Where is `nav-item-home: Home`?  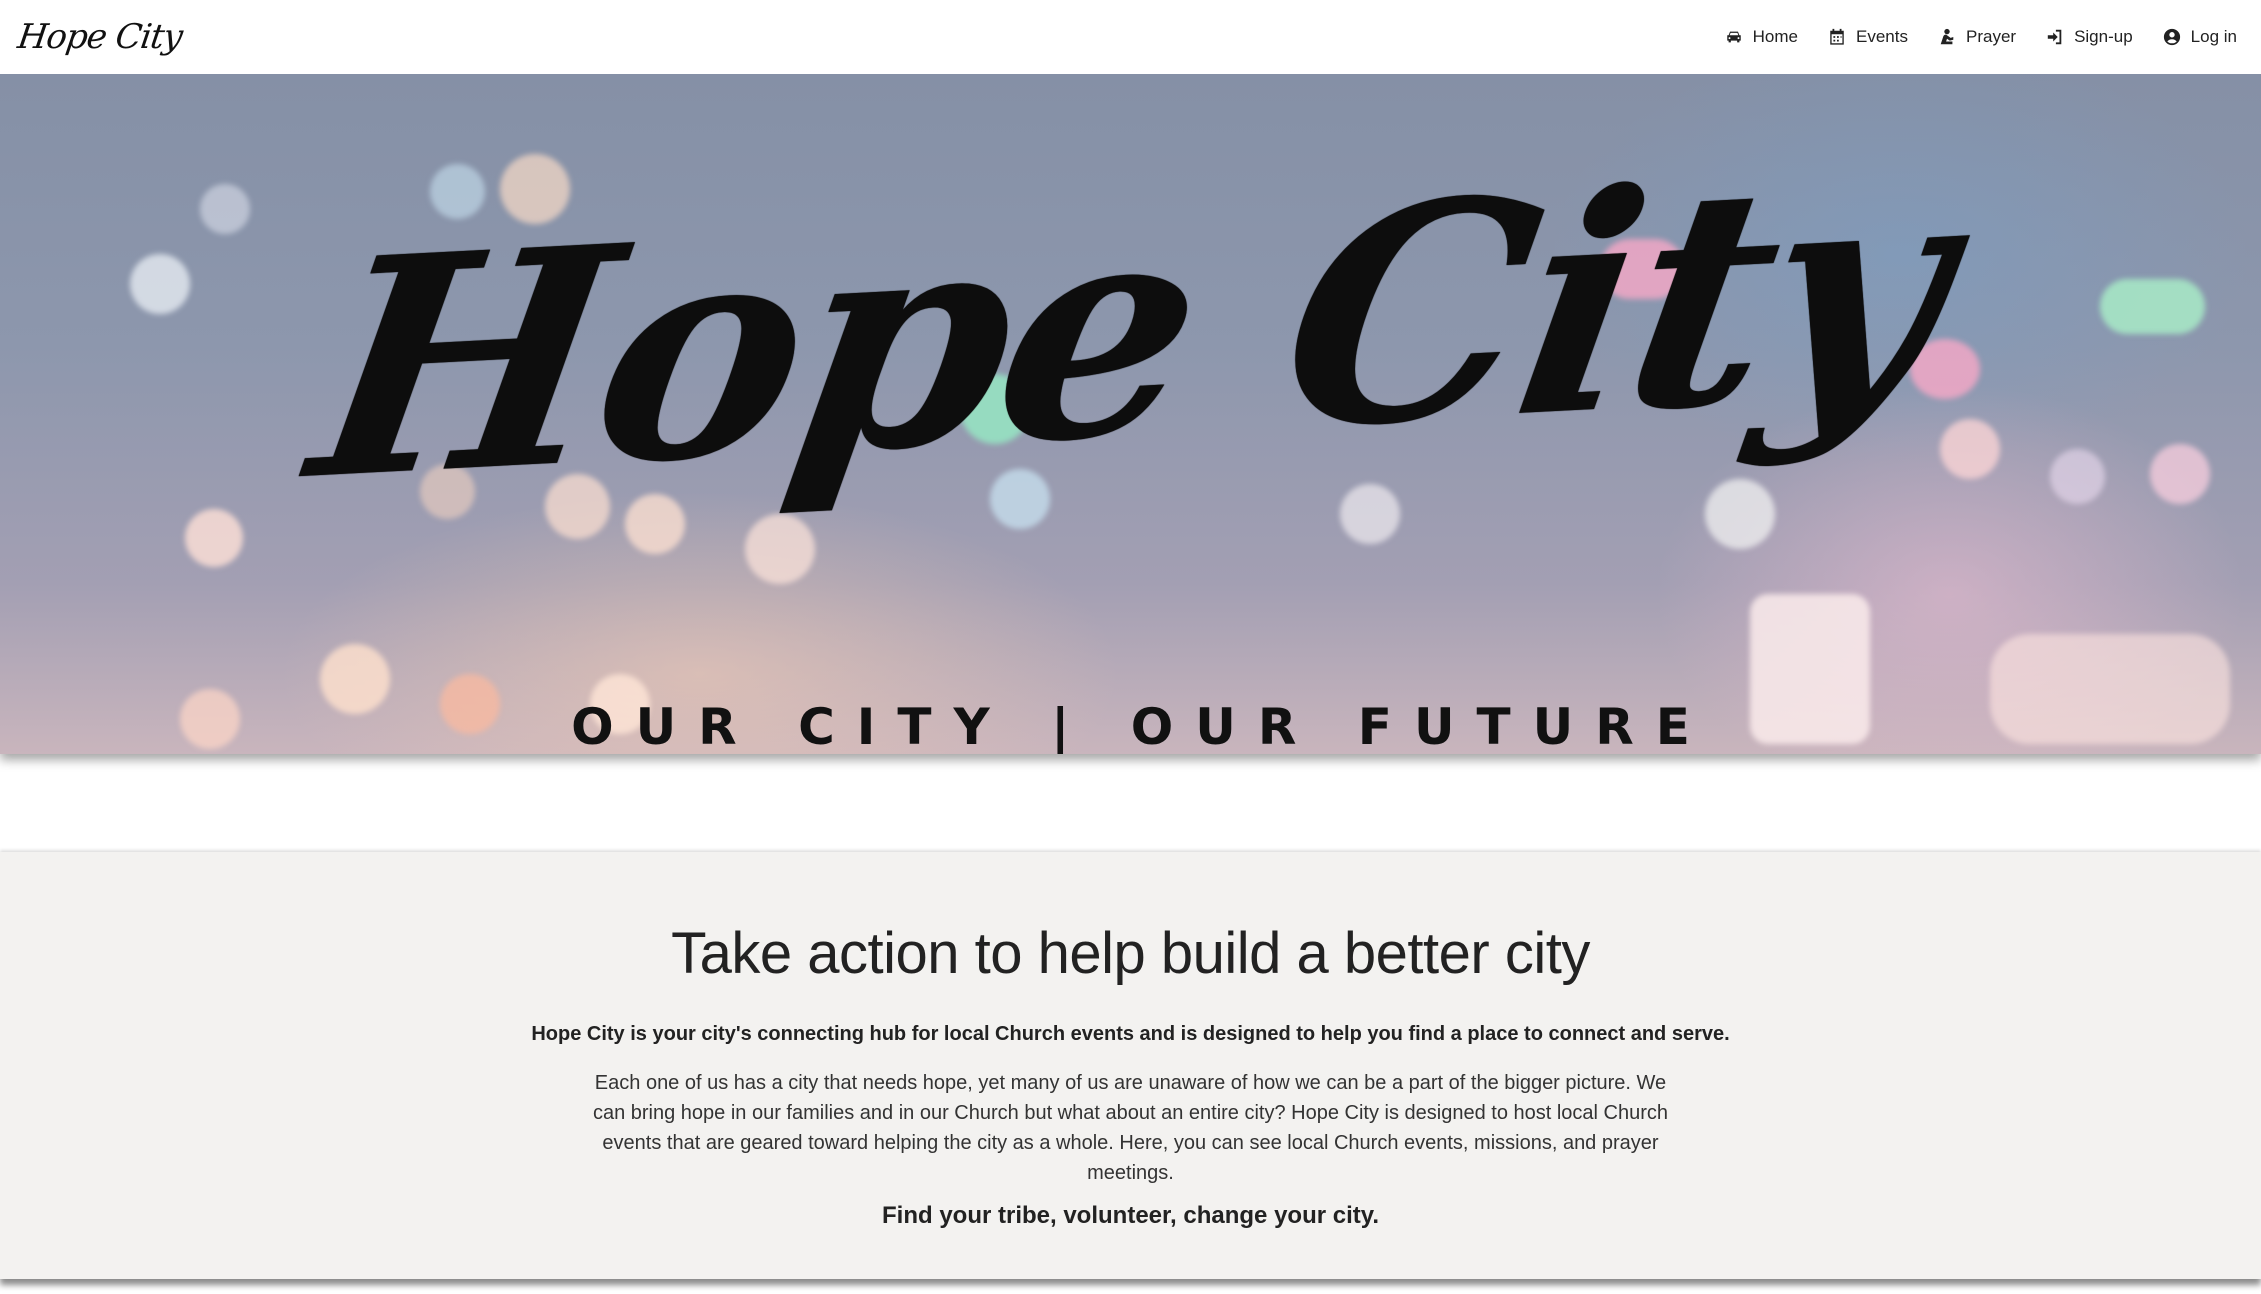
nav-item-home: Home is located at coordinates (1761, 37).